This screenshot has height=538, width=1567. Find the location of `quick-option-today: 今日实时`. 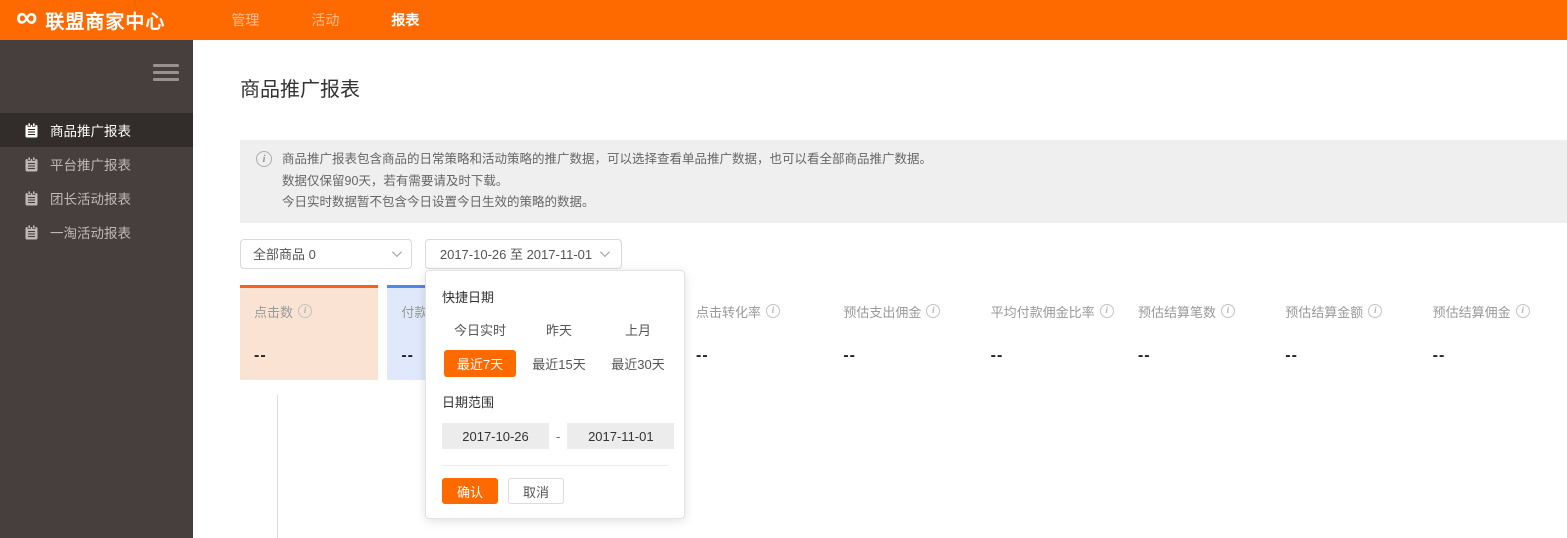

quick-option-today: 今日实时 is located at coordinates (480, 329).